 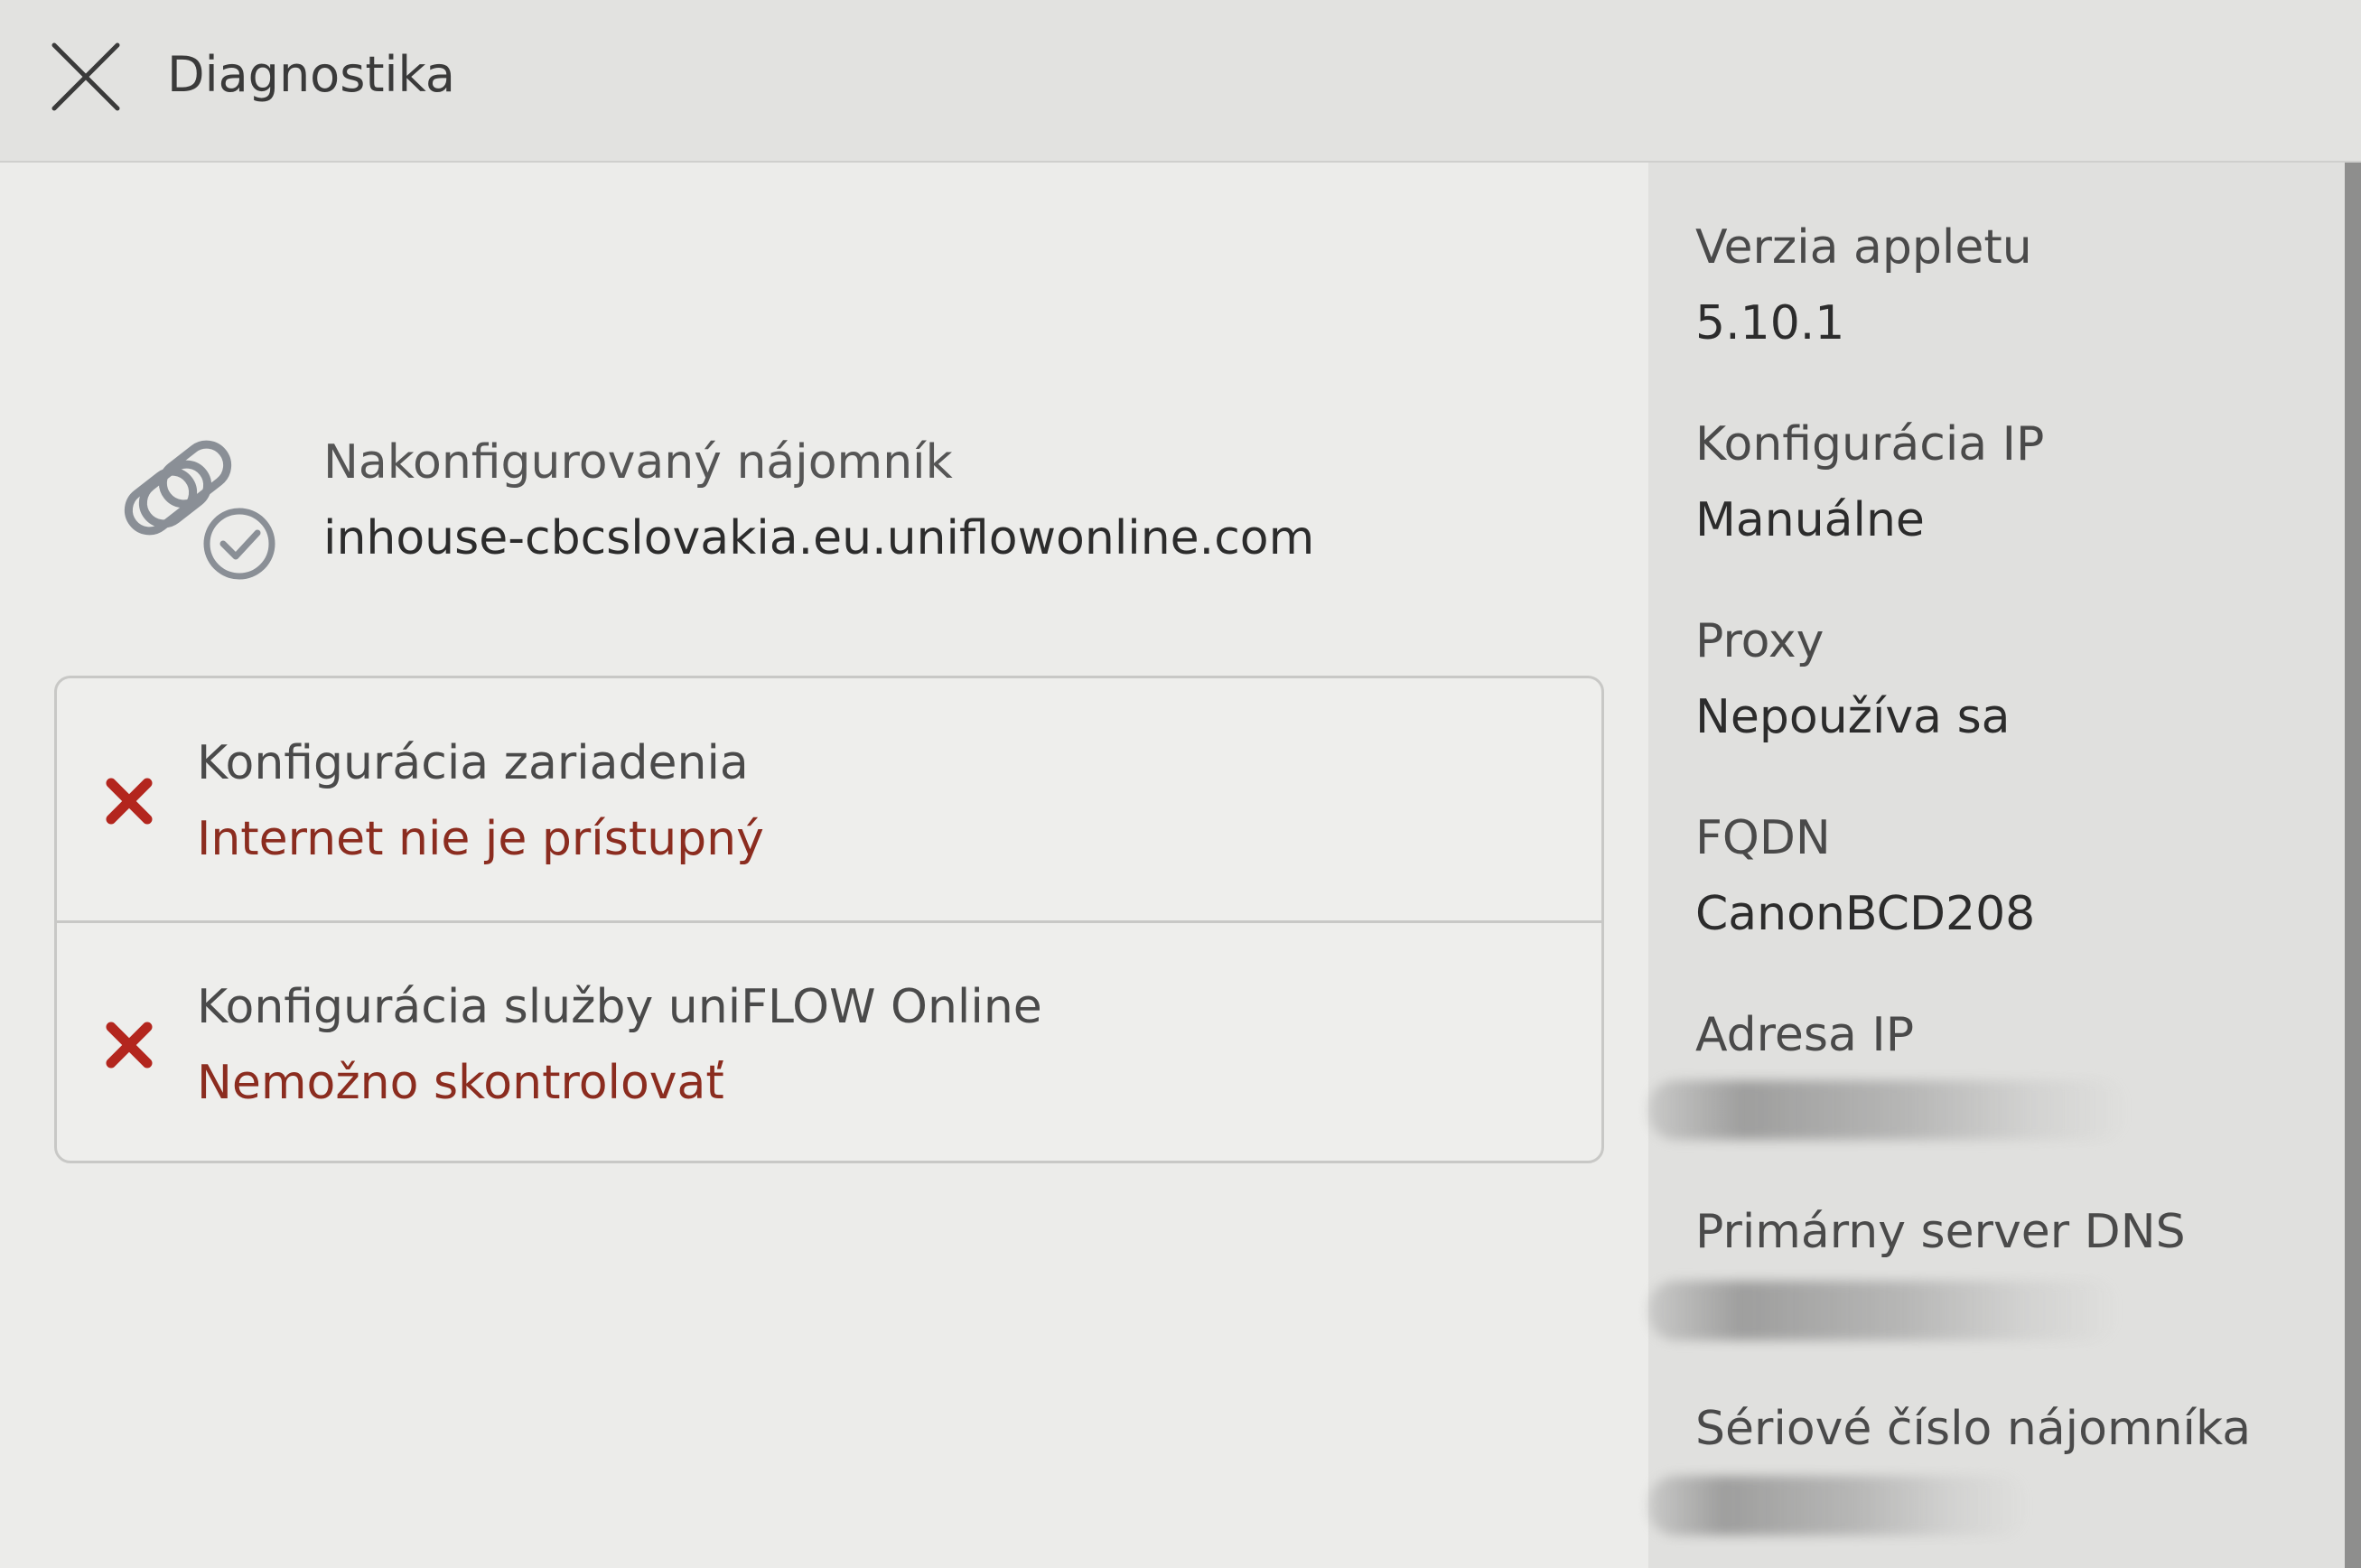 I want to click on tenant-value: inhouse-cbcslovakia.eu.uniflowonline.com, so click(x=819, y=538).